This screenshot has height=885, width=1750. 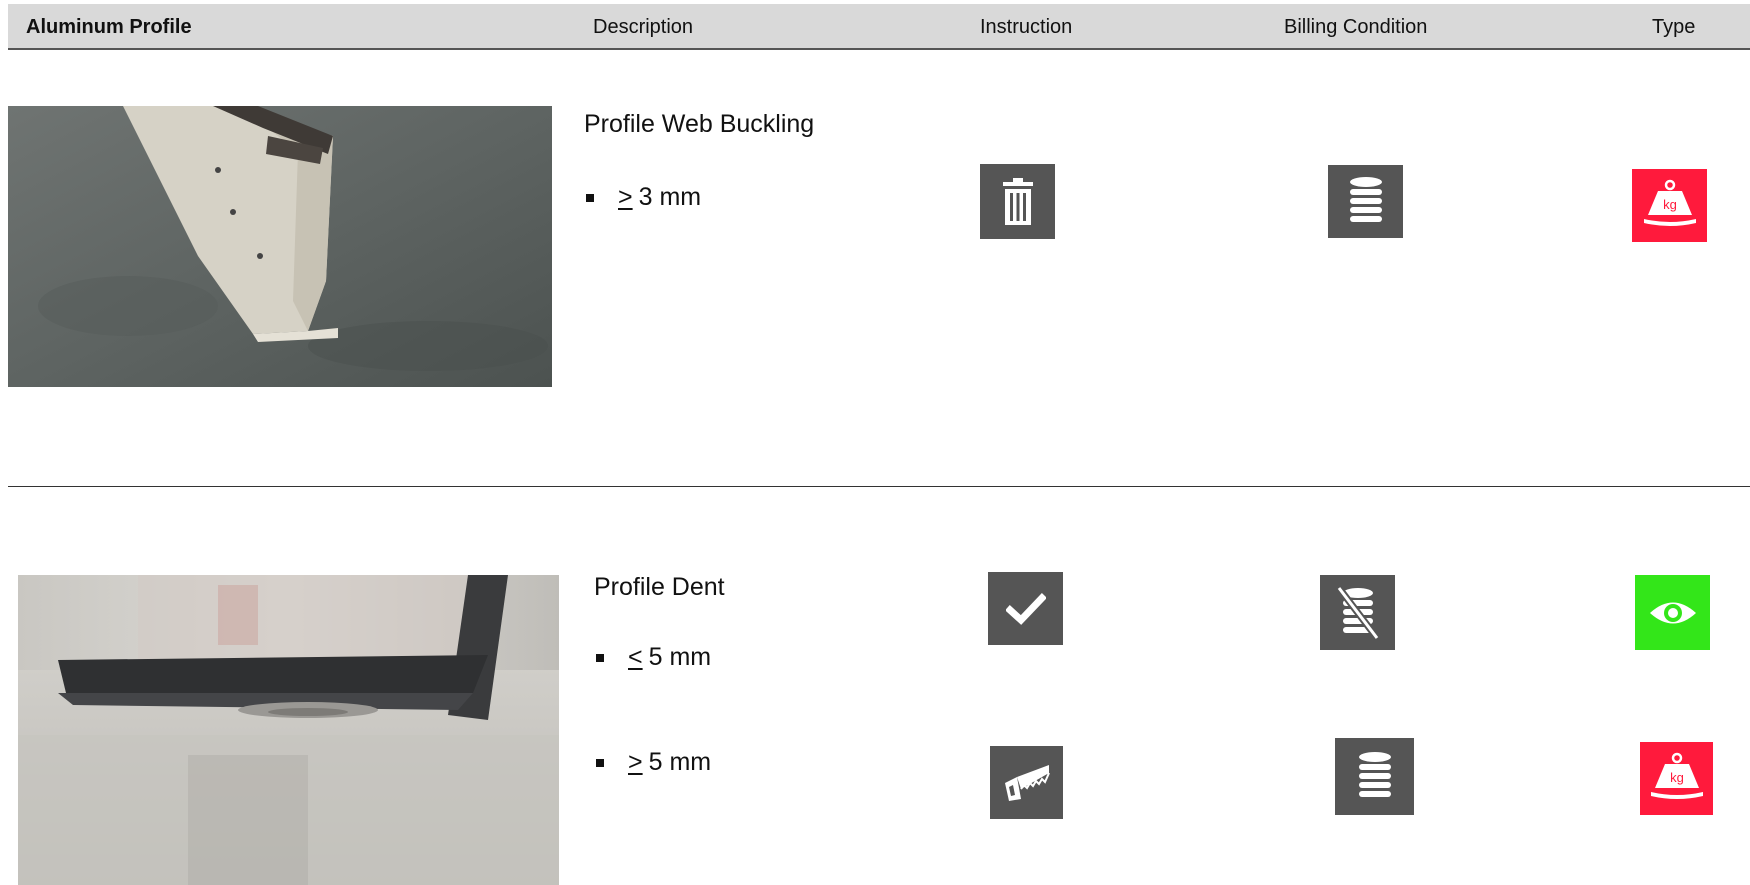 I want to click on row2-condition-1: < 5 mm, so click(x=653, y=657).